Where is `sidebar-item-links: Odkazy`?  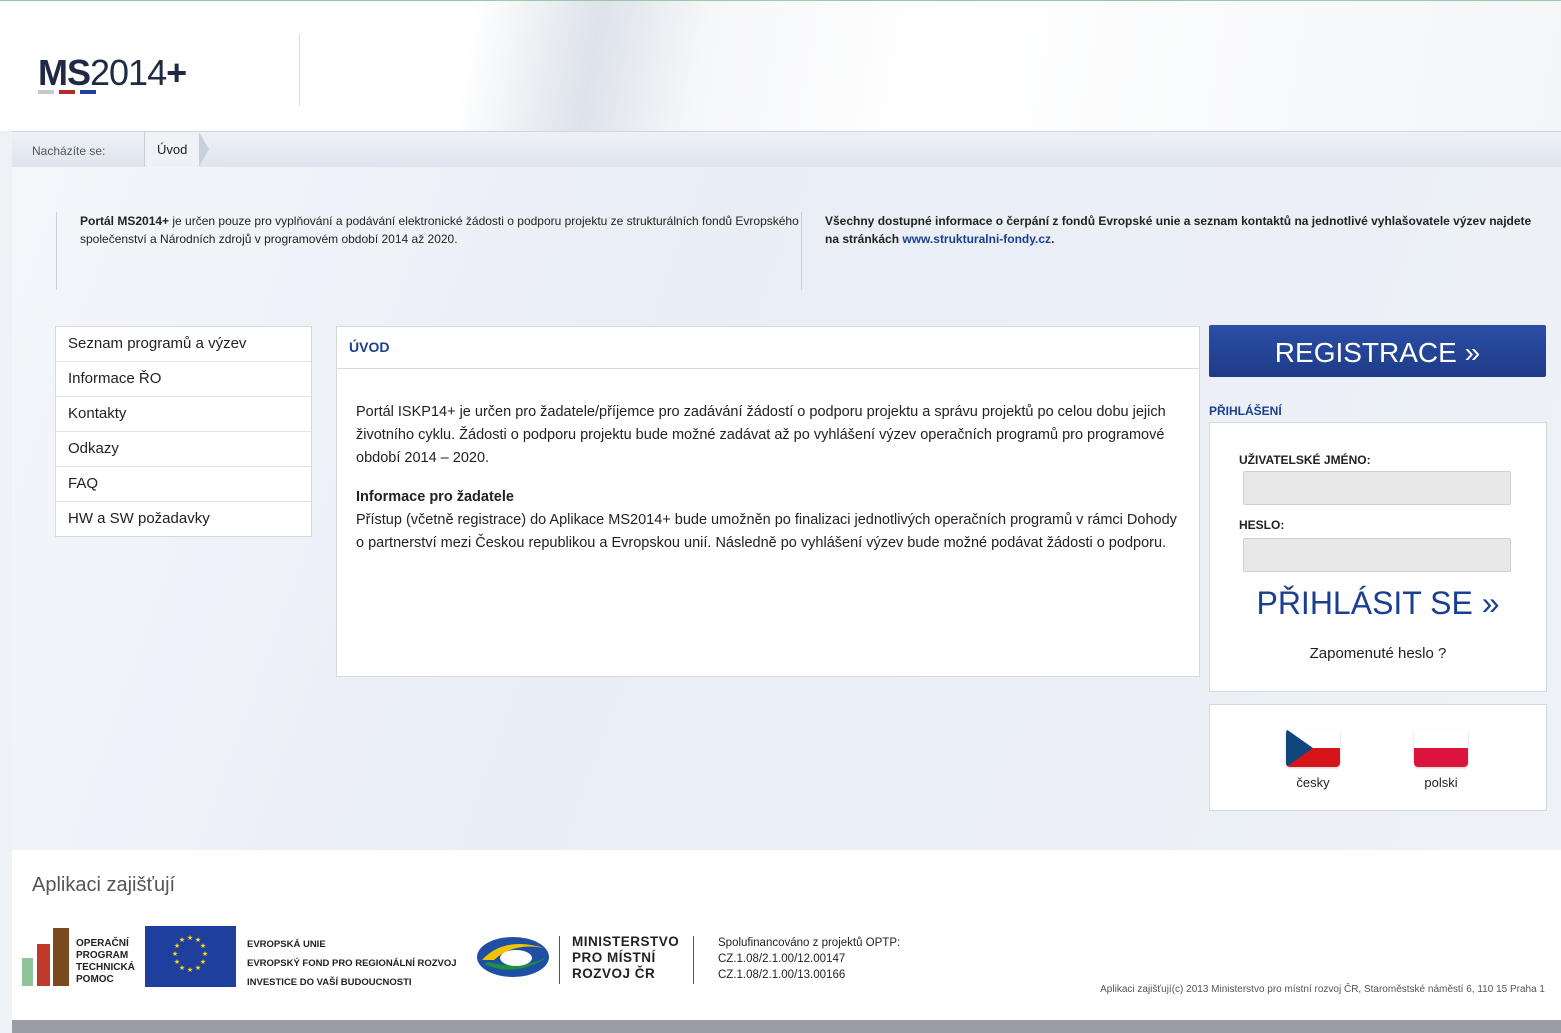
sidebar-item-links: Odkazy is located at coordinates (183, 449).